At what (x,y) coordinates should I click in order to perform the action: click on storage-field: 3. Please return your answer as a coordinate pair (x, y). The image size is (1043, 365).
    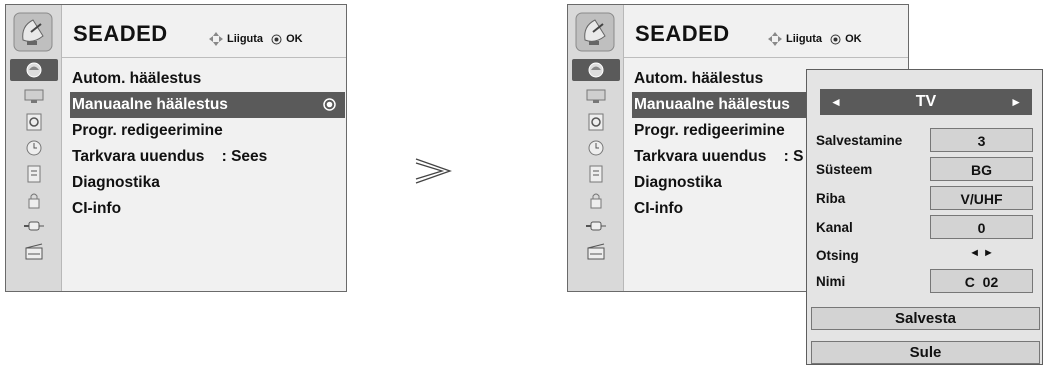
    Looking at the image, I should click on (981, 140).